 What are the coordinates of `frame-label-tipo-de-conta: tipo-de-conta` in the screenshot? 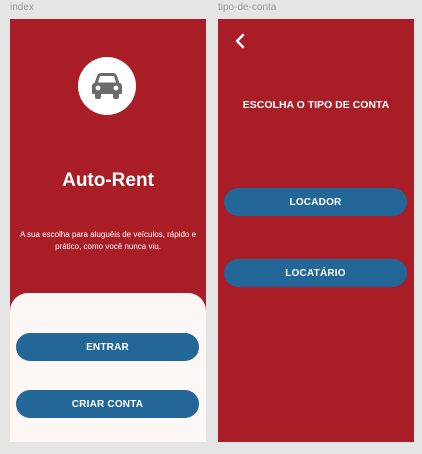 It's located at (247, 7).